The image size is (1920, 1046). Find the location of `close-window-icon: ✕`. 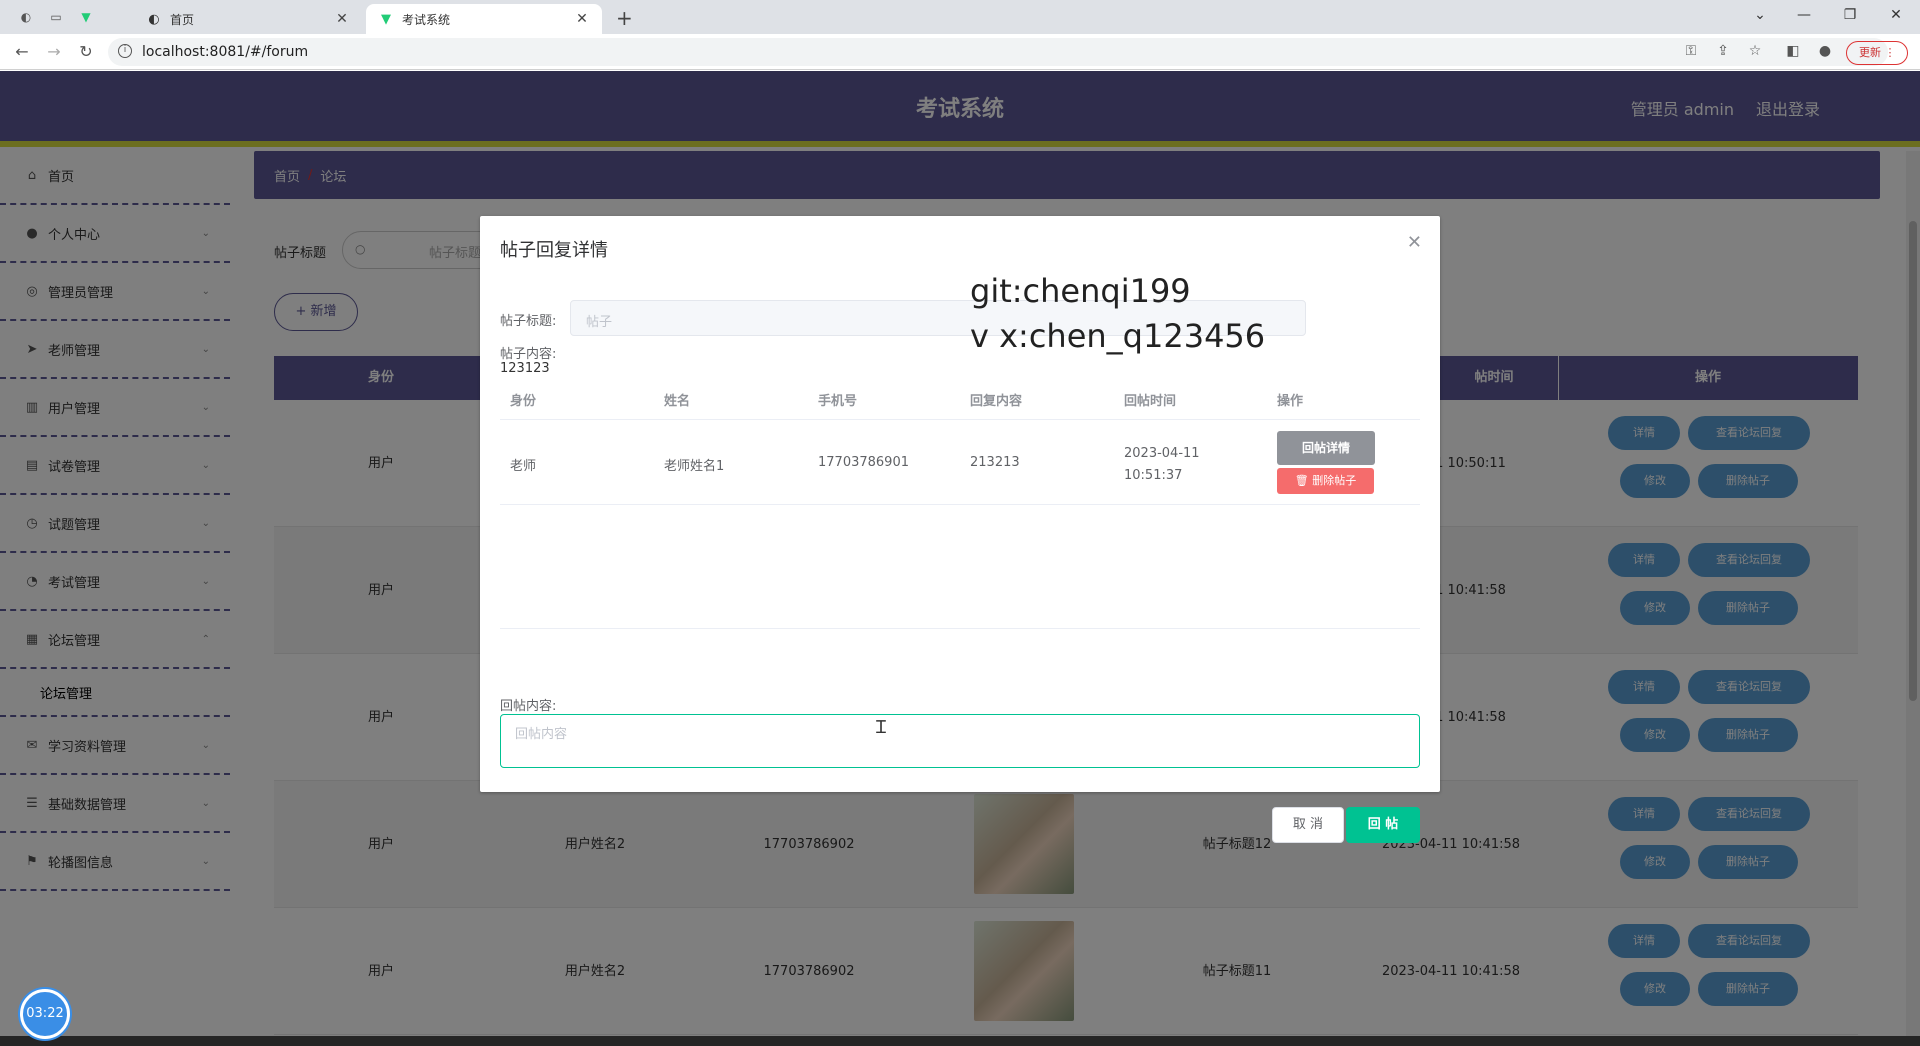

close-window-icon: ✕ is located at coordinates (1896, 15).